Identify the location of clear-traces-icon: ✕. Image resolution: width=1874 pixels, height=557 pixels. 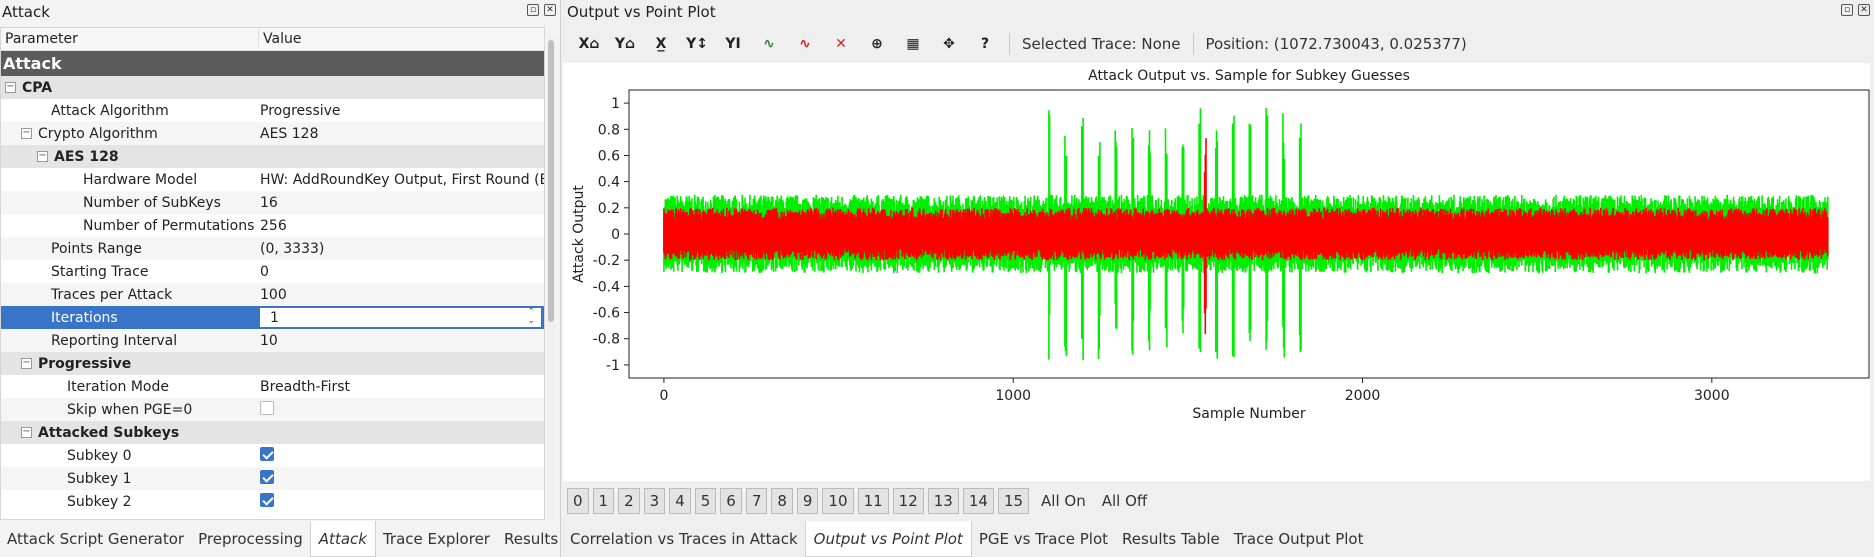
(841, 44).